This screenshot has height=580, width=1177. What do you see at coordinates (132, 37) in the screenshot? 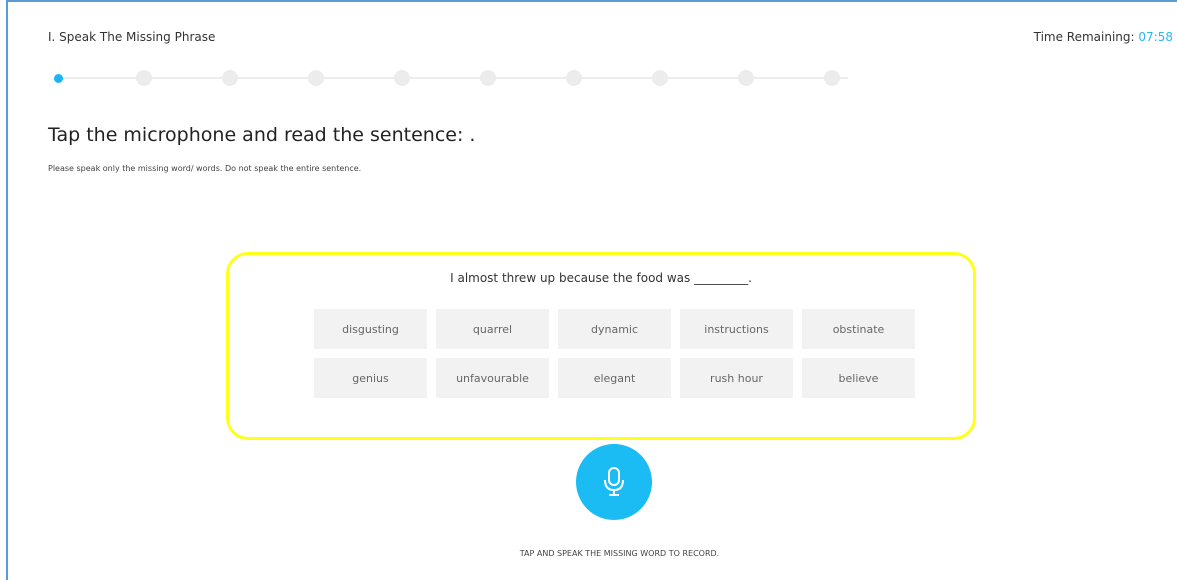
I see `section-title: I. Speak The Missing Phrase` at bounding box center [132, 37].